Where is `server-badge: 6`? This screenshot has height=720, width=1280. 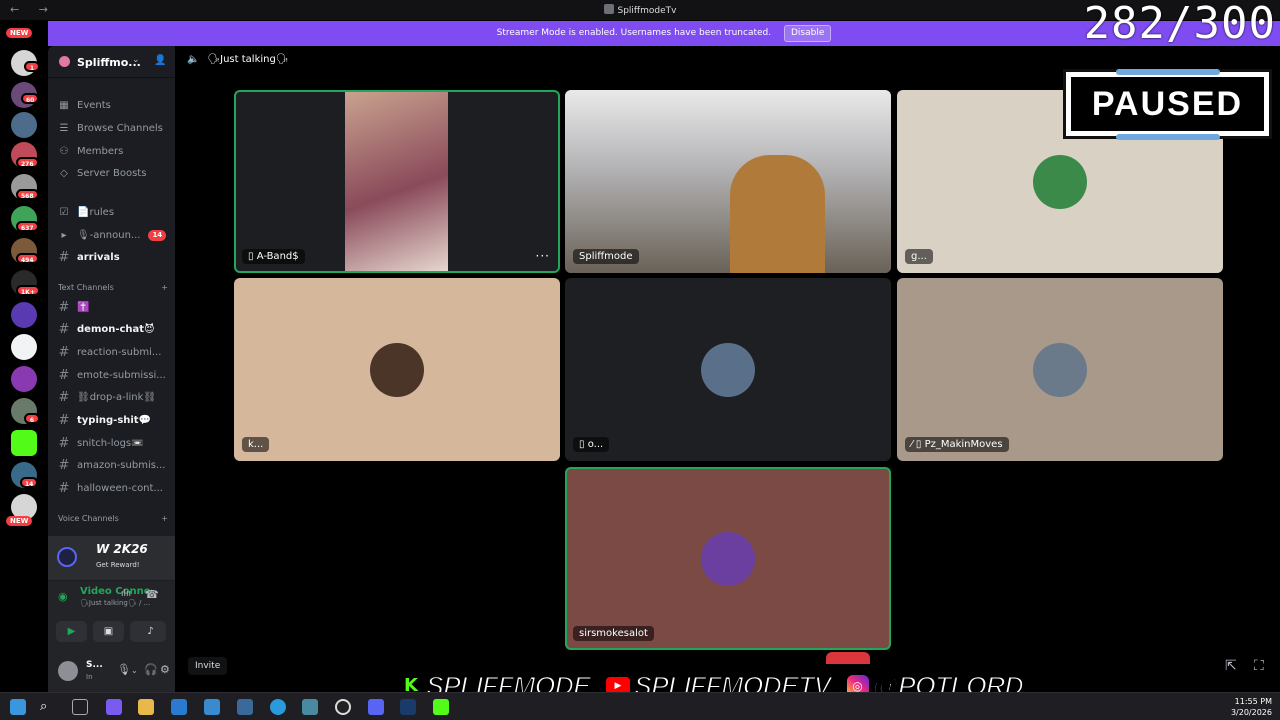
server-badge: 6 is located at coordinates (32, 418).